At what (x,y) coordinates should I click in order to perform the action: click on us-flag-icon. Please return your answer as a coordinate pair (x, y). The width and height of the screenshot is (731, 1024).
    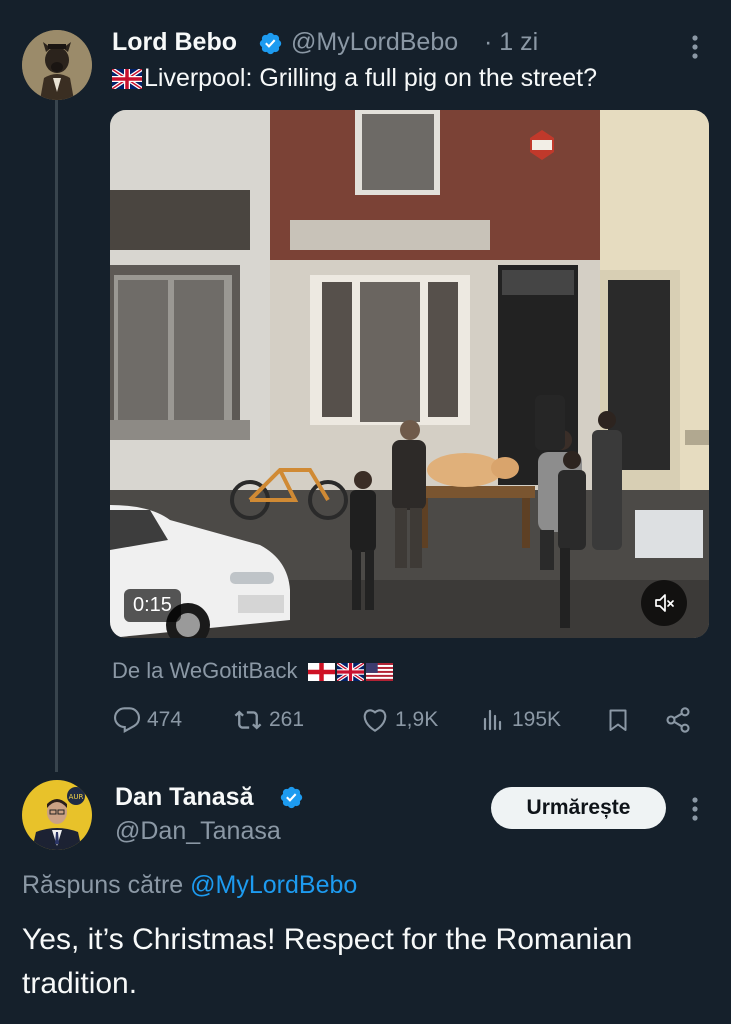
    Looking at the image, I should click on (379, 672).